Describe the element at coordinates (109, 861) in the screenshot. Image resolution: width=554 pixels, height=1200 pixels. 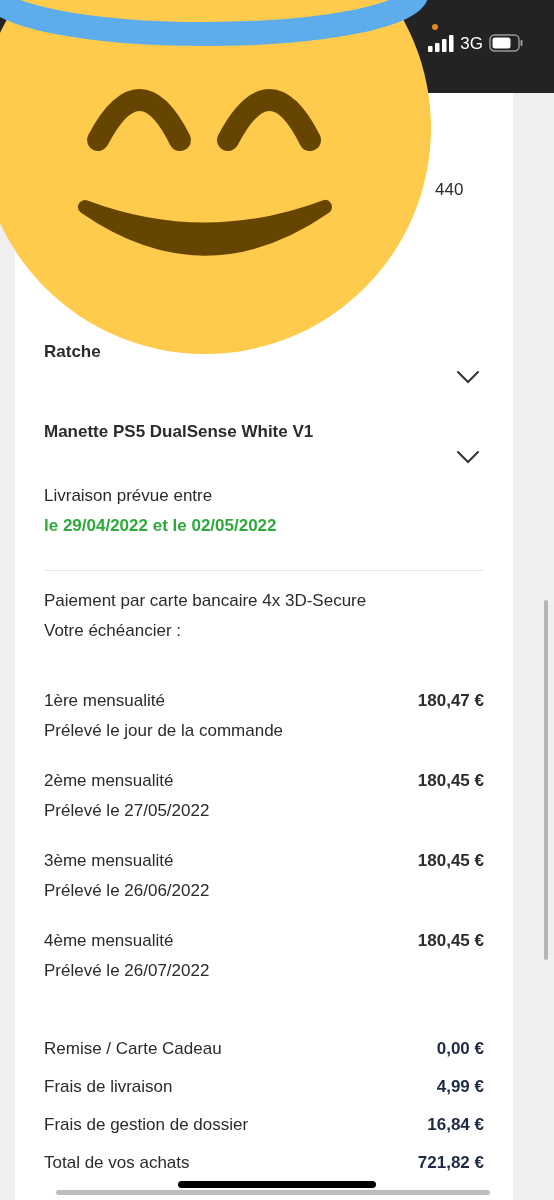
I see `installment-title: 3ème mensualité` at that location.